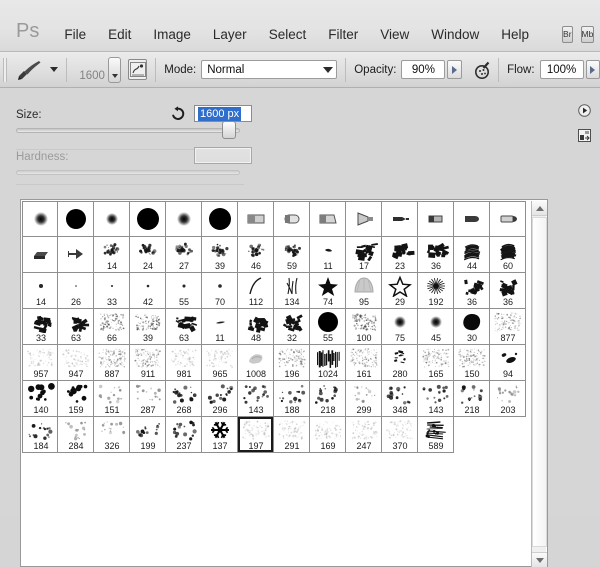 The height and width of the screenshot is (567, 600). Describe the element at coordinates (112, 363) in the screenshot. I see `brush-preset-cell: 887` at that location.